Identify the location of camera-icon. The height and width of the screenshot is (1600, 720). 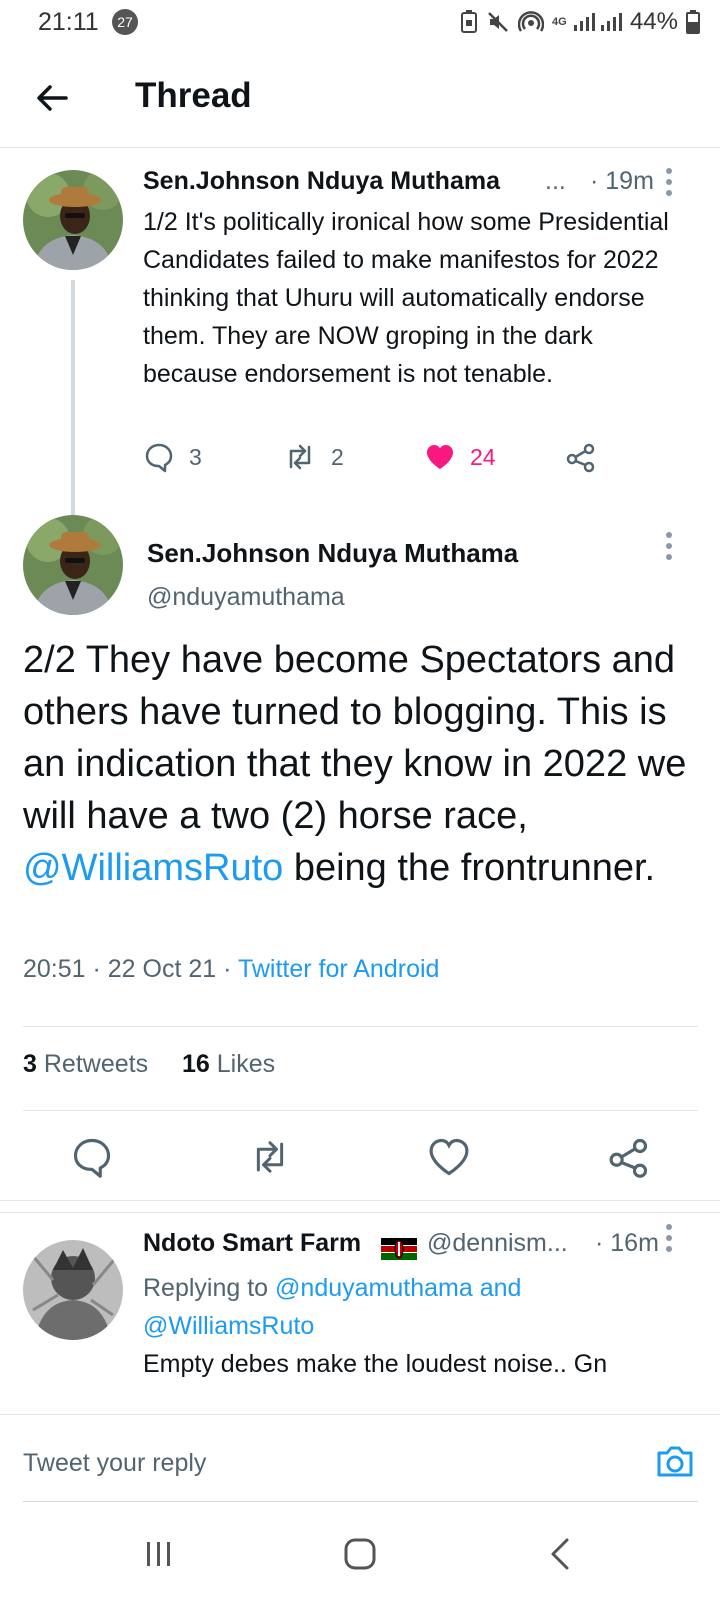
(675, 1461).